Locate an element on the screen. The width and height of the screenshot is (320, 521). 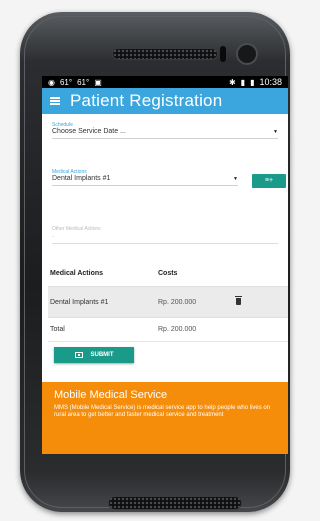
submit-icon is located at coordinates (78, 355).